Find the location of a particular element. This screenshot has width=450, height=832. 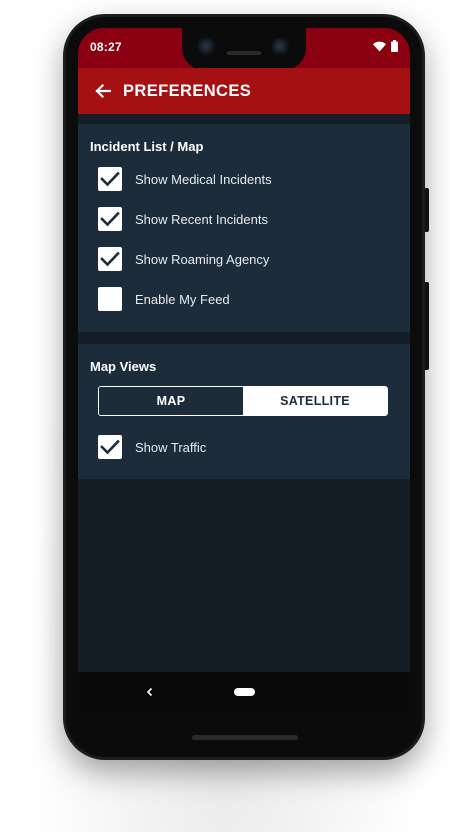

map-views-section: Map Views MAP SATELLITE Show Traffic is located at coordinates (244, 411).